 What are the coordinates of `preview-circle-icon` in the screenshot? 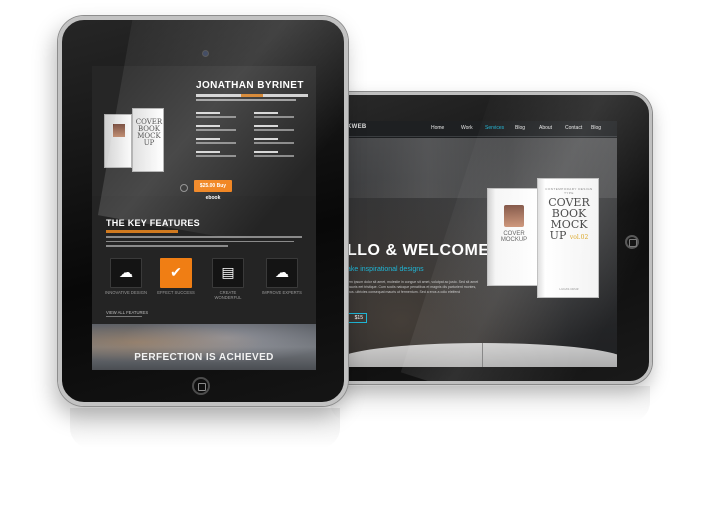 It's located at (184, 188).